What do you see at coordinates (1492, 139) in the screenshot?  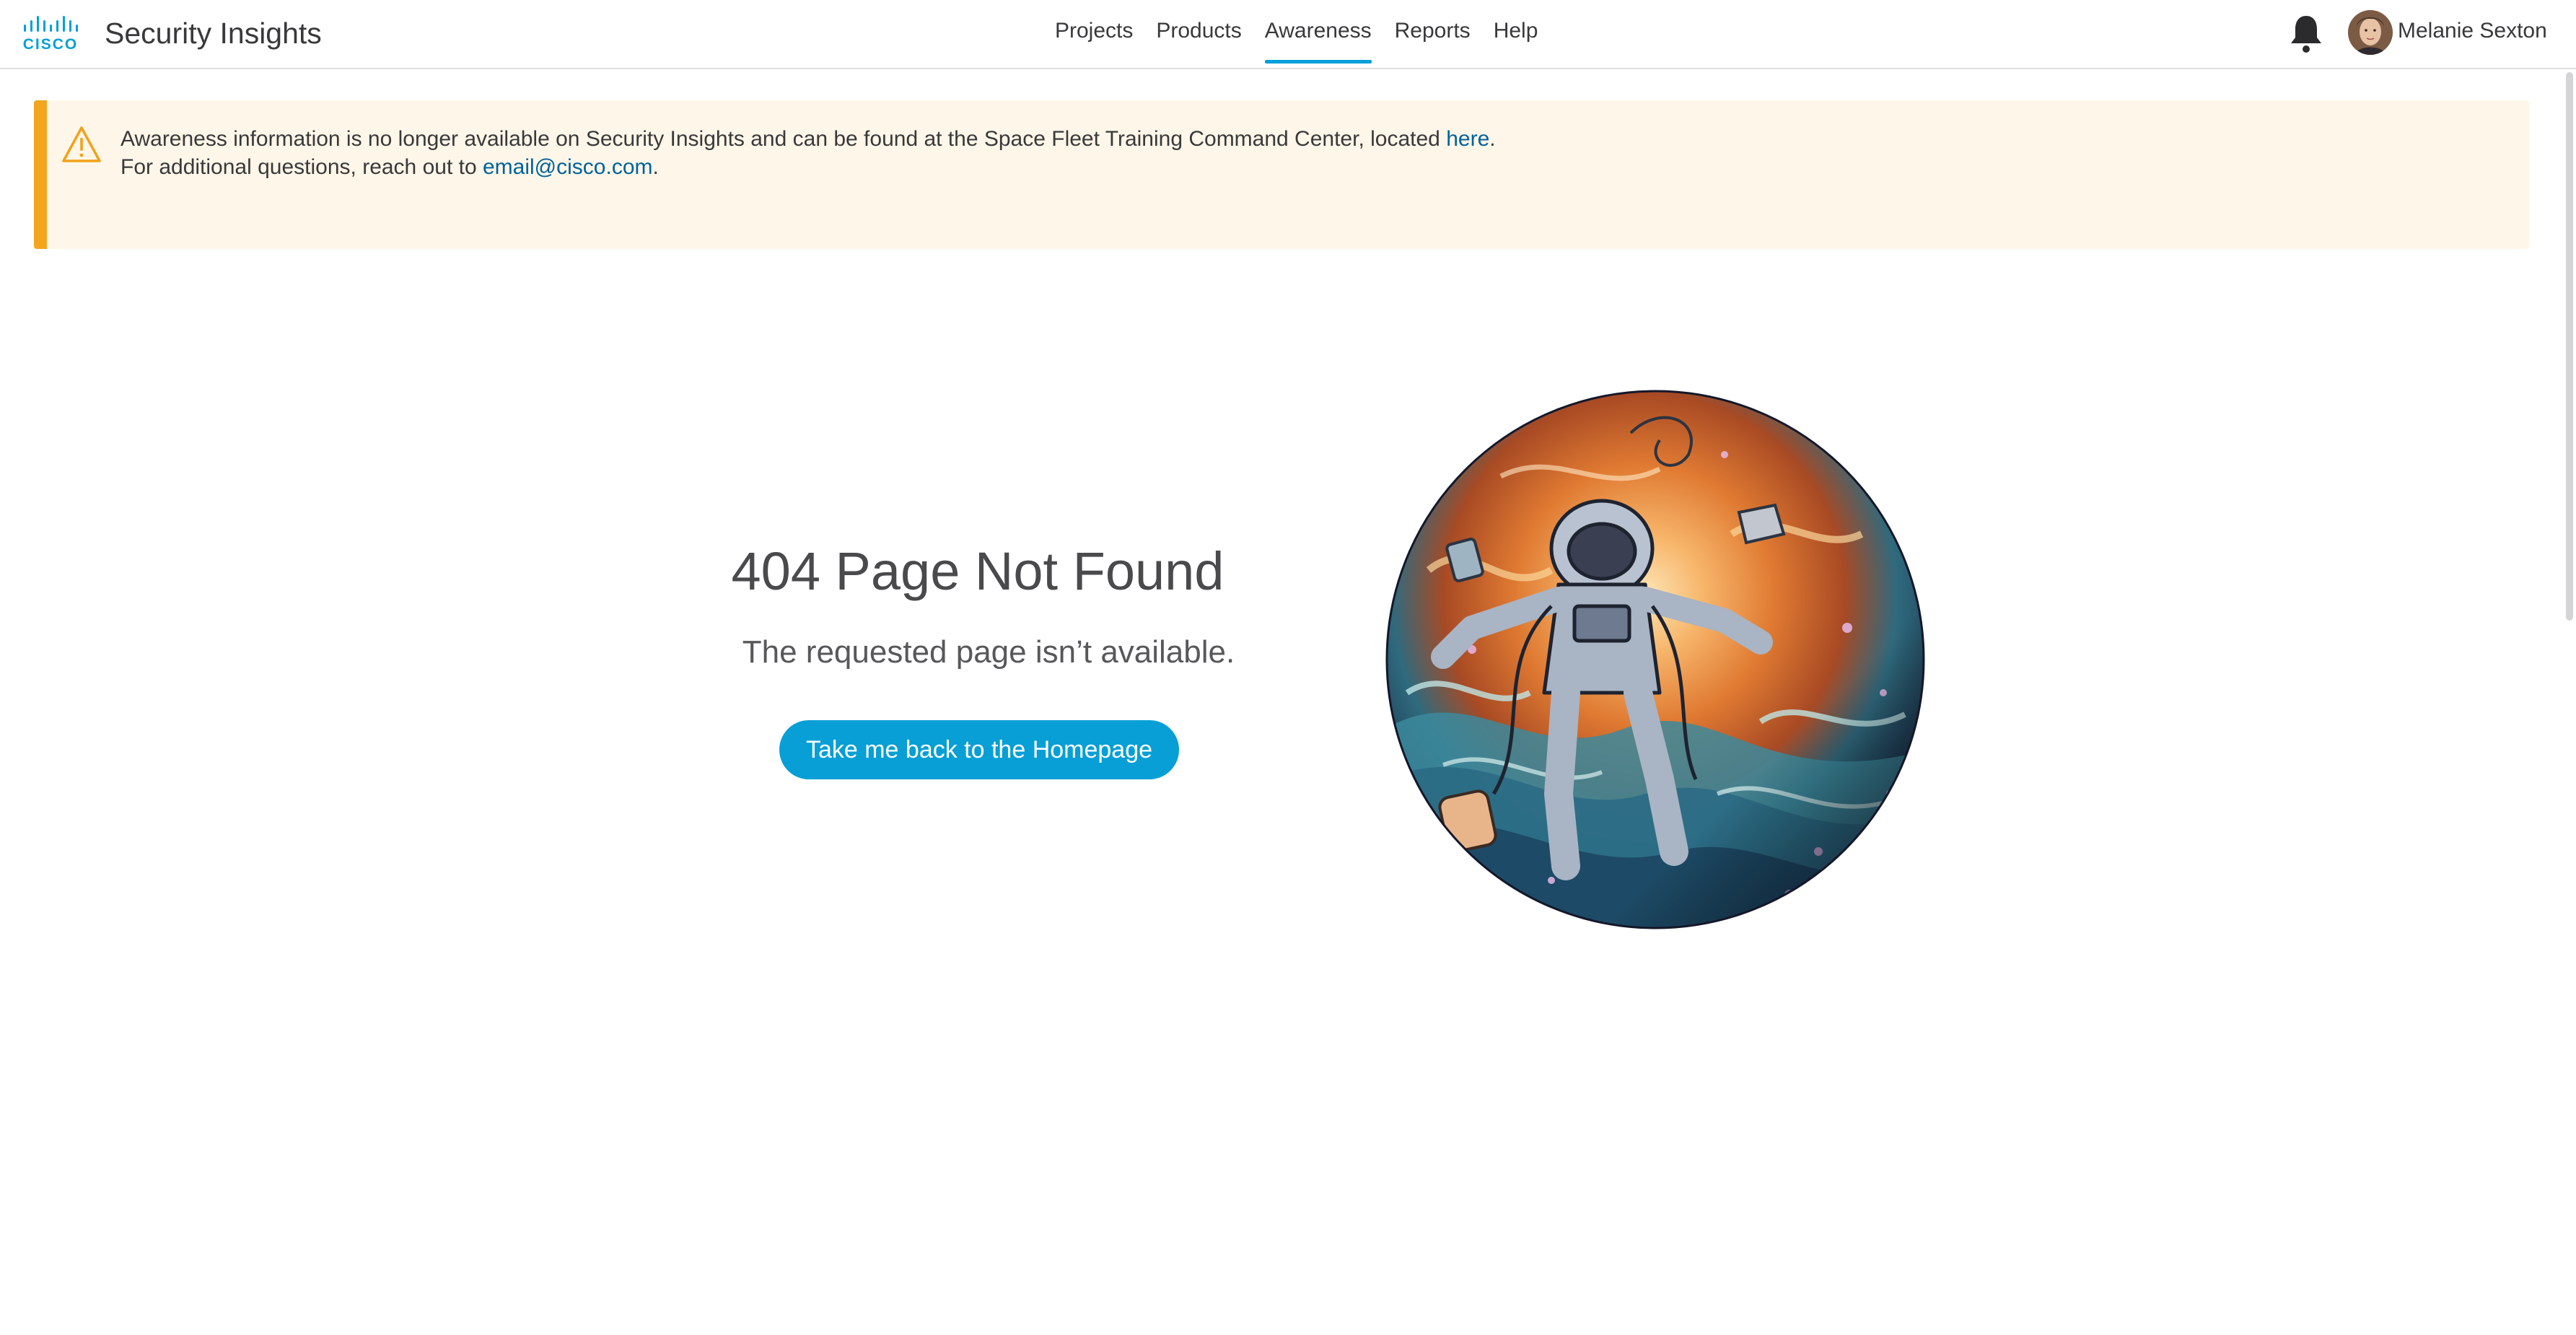 I see `alert-line-1-suffix: .` at bounding box center [1492, 139].